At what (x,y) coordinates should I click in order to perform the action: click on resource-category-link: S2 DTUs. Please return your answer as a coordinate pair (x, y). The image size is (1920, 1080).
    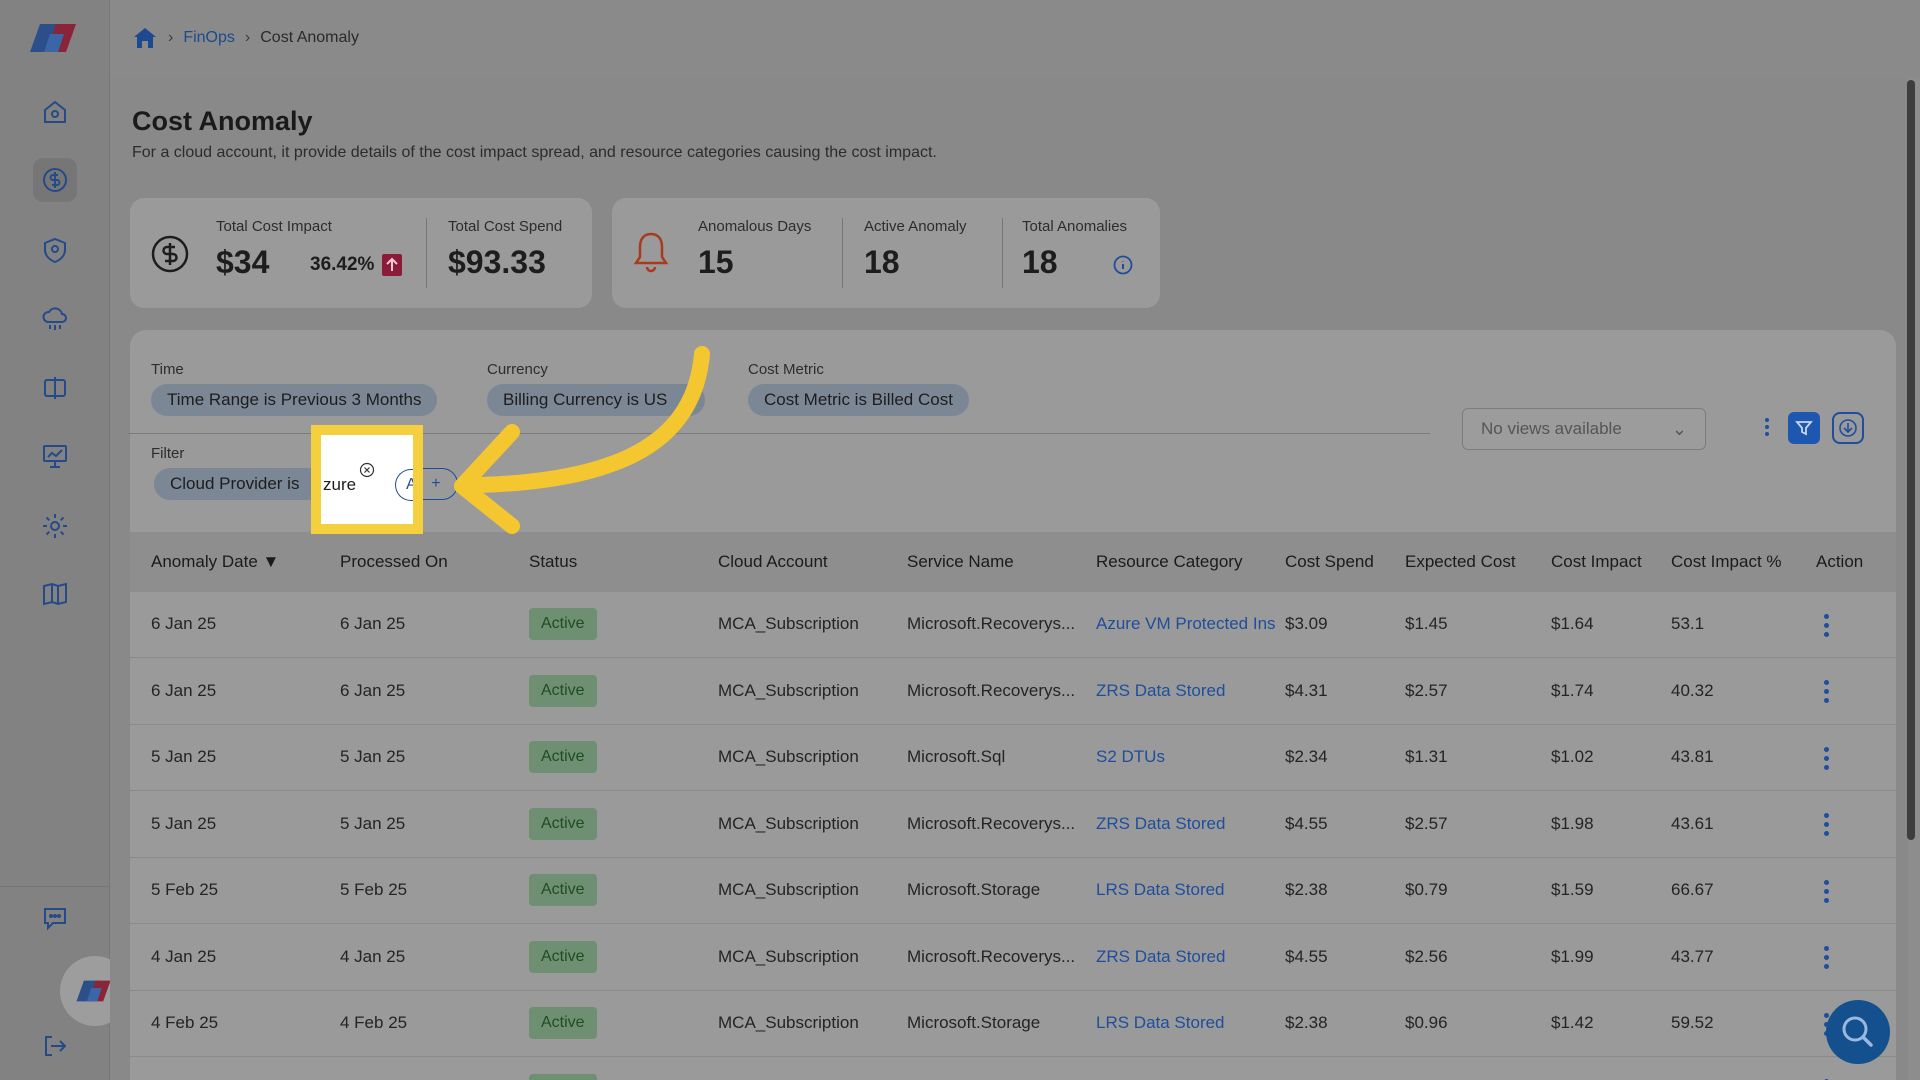
    Looking at the image, I should click on (1130, 757).